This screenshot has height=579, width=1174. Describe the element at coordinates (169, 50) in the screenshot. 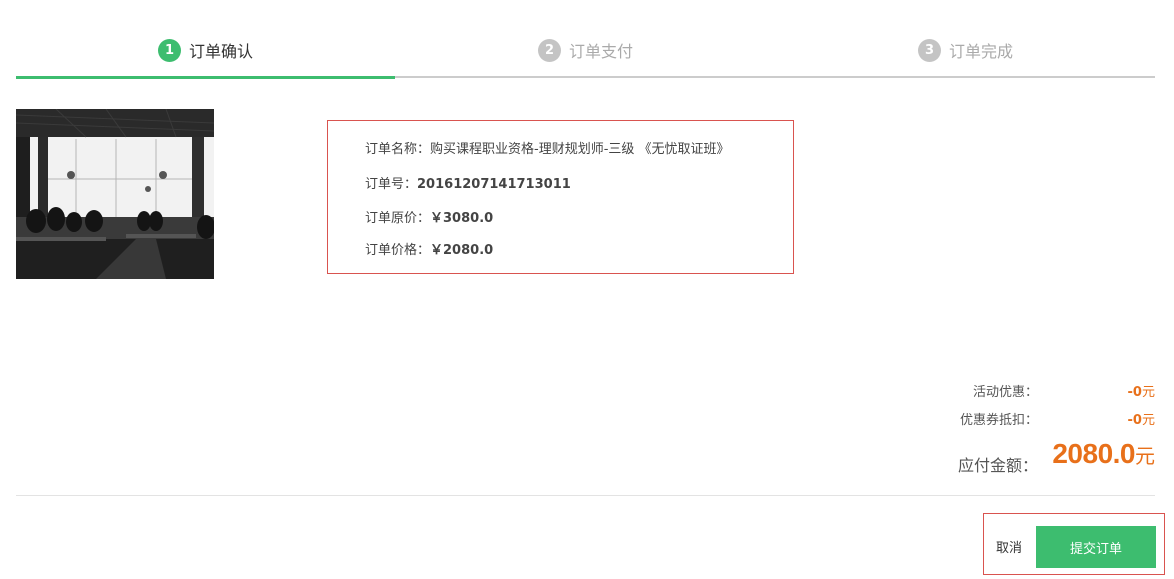

I see `step-number-badge: 1` at that location.